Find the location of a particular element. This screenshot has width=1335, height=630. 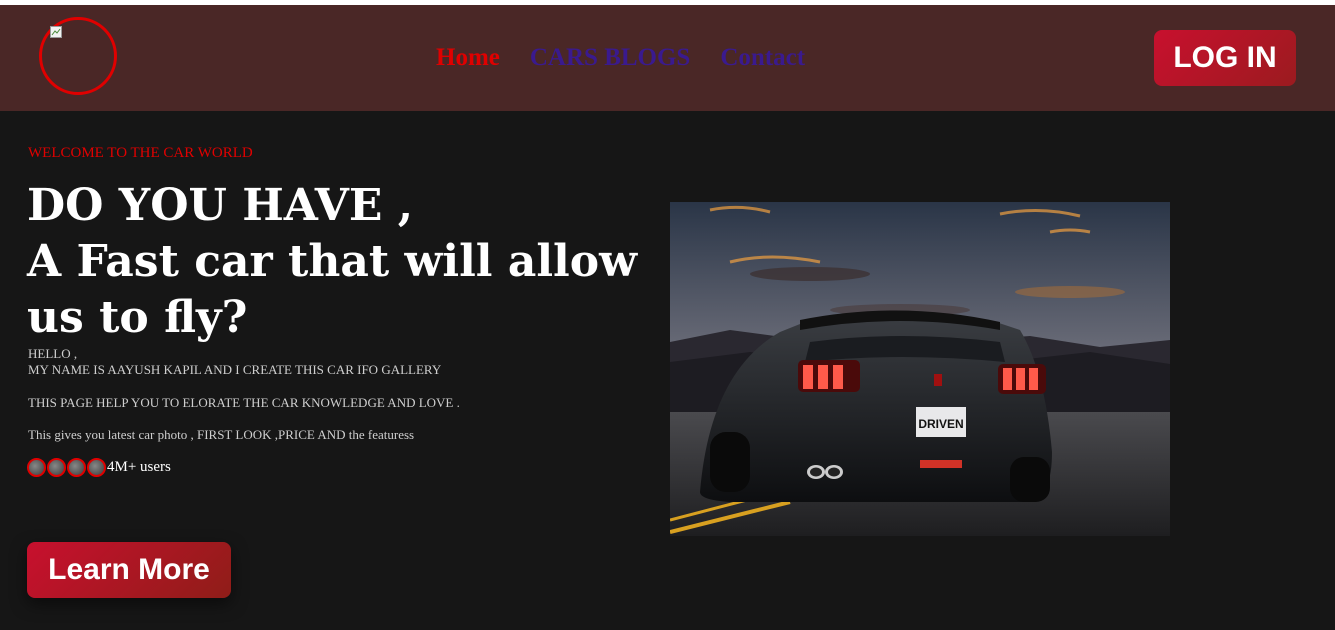

learn-more-button: Learn More is located at coordinates (129, 570).